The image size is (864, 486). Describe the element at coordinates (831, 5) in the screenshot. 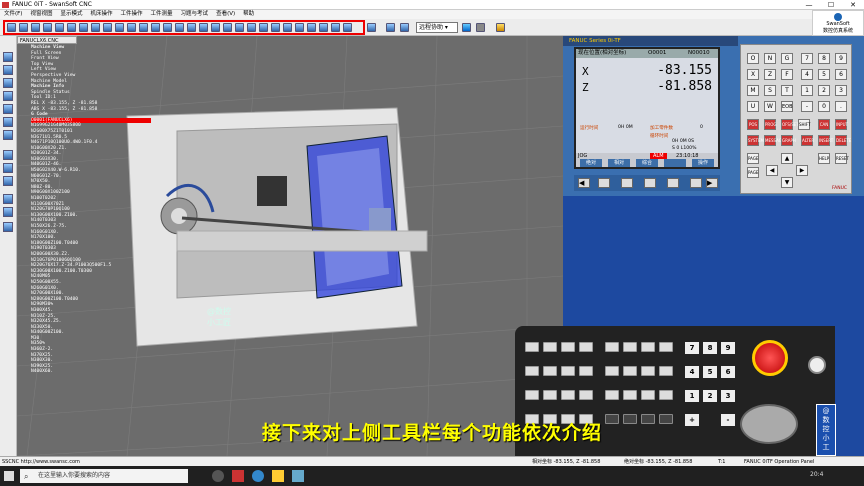

I see `maximize-button: ☐` at that location.